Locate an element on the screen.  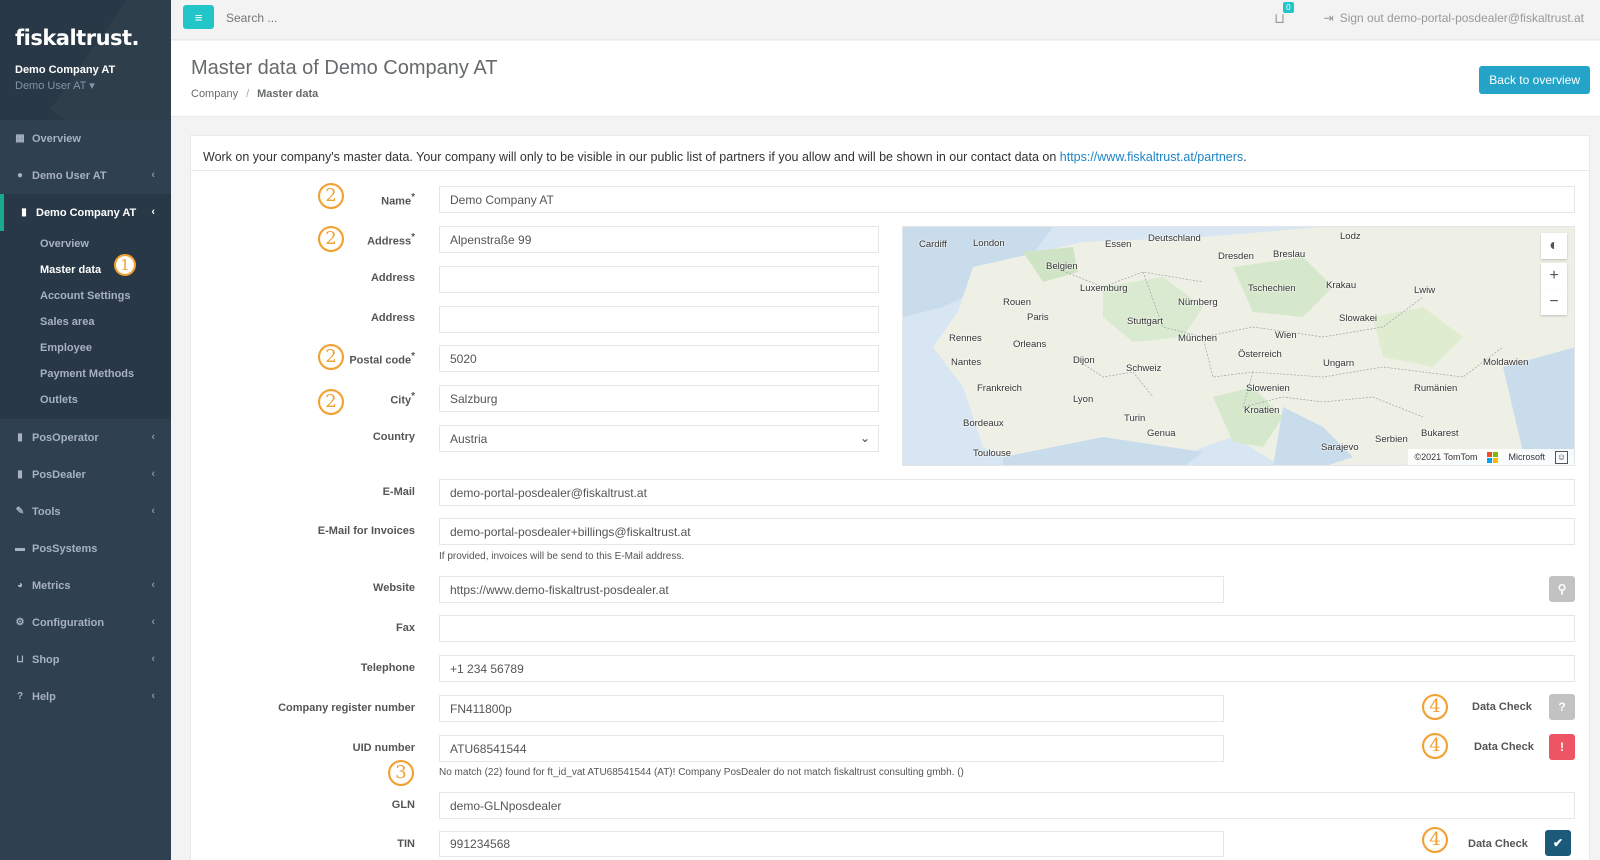
map-zoom-in-button: + is located at coordinates (1554, 276).